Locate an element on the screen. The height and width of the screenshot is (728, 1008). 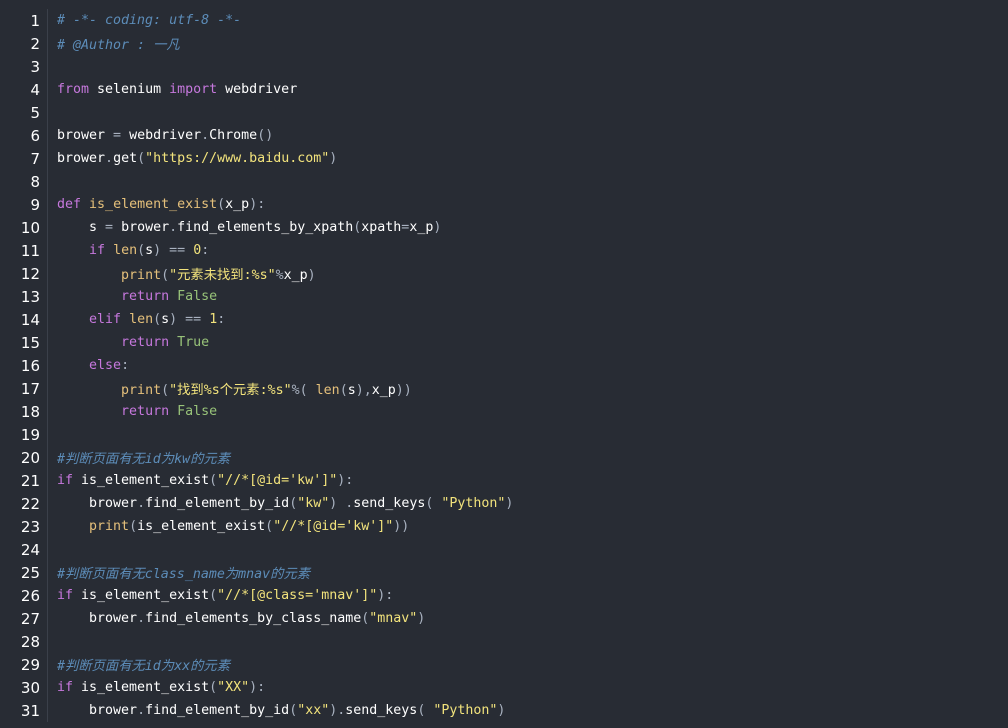
code-line: 16 else: is located at coordinates (504, 365).